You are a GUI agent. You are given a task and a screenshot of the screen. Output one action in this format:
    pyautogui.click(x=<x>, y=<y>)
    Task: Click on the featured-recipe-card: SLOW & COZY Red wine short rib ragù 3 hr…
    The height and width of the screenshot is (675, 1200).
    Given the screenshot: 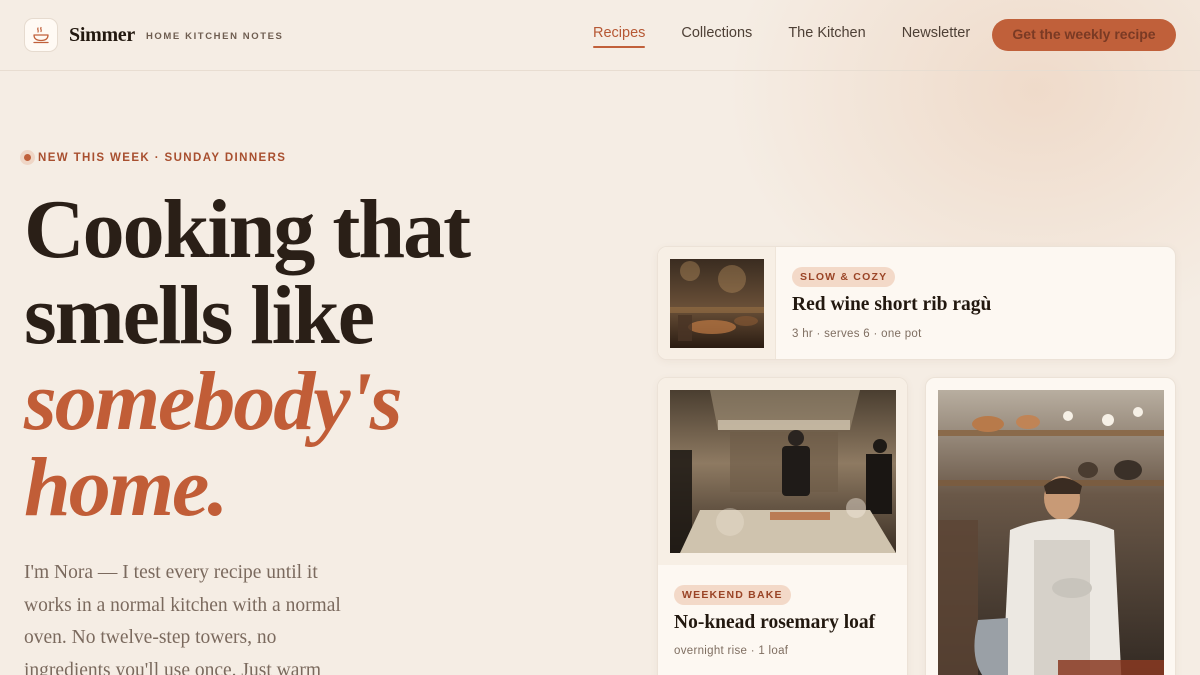 What is the action you would take?
    pyautogui.click(x=916, y=303)
    